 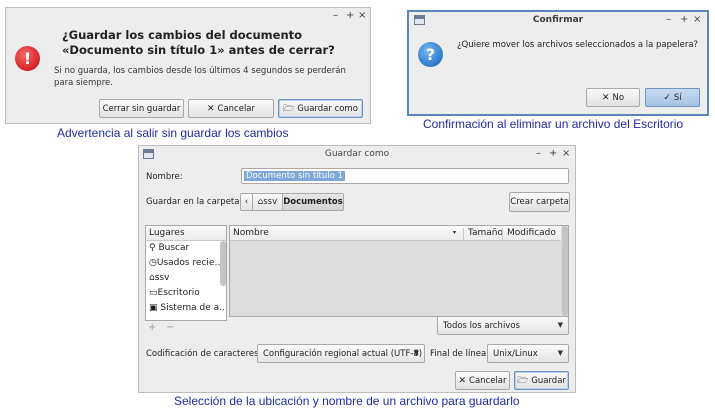 I want to click on encoding-select: Configuración regional actual (UTF-8) ▼, so click(x=341, y=353).